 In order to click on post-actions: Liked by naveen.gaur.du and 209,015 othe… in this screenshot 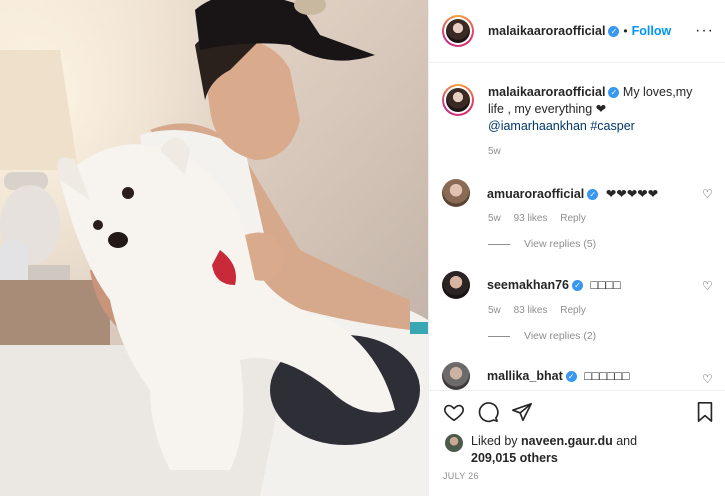, I will do `click(577, 443)`.